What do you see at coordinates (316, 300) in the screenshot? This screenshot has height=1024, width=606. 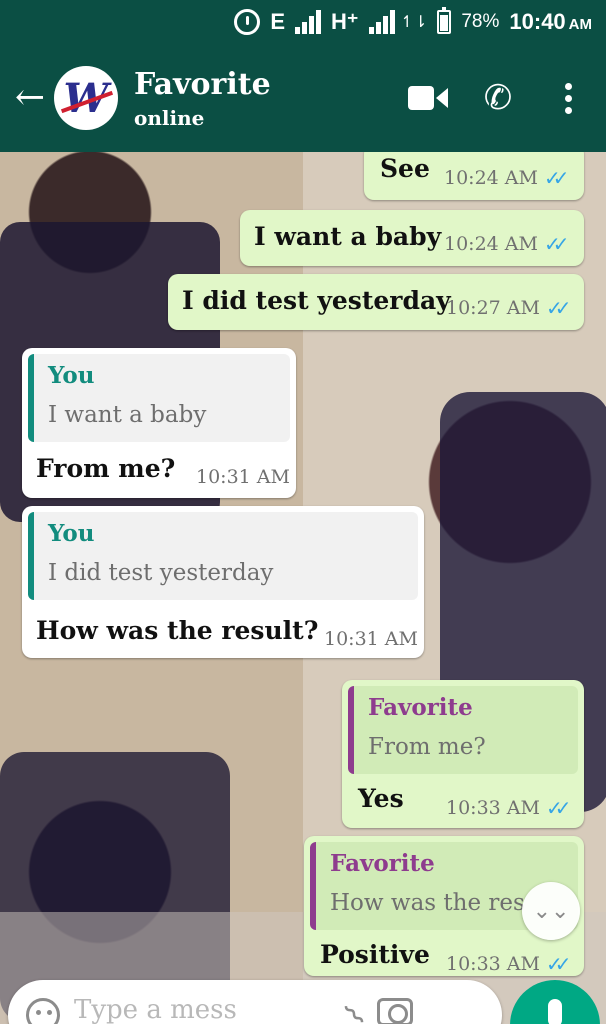 I see `message-text: I did test yesterday` at bounding box center [316, 300].